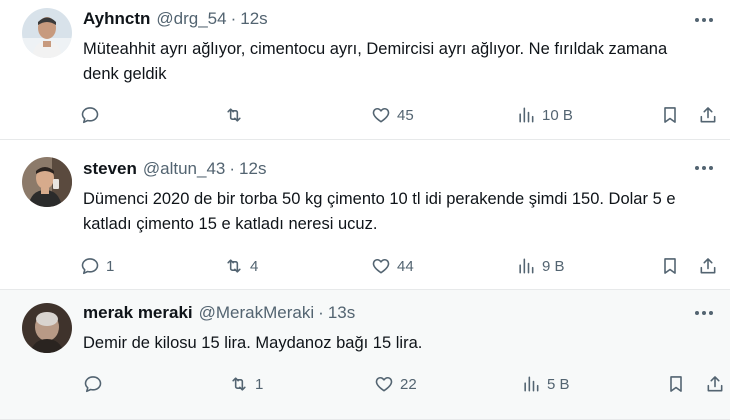 The height and width of the screenshot is (420, 730). I want to click on views-button: 5 B, so click(545, 384).